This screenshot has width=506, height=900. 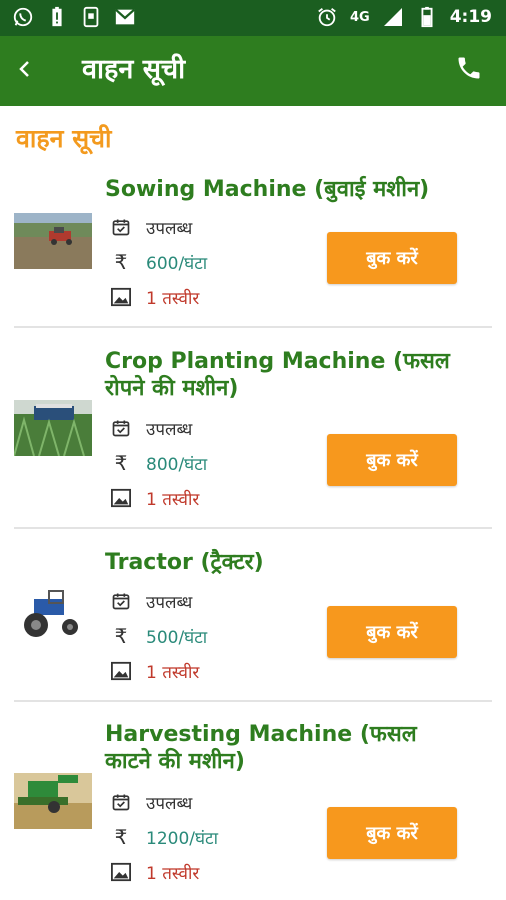 I want to click on vehicle-name: Sowing Machine (बुवाई मशीन), so click(x=267, y=189).